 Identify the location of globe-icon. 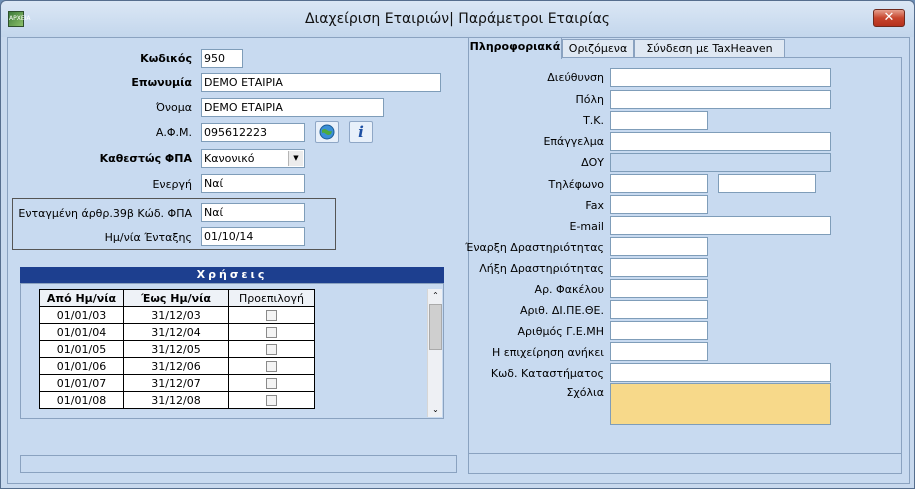
(327, 132).